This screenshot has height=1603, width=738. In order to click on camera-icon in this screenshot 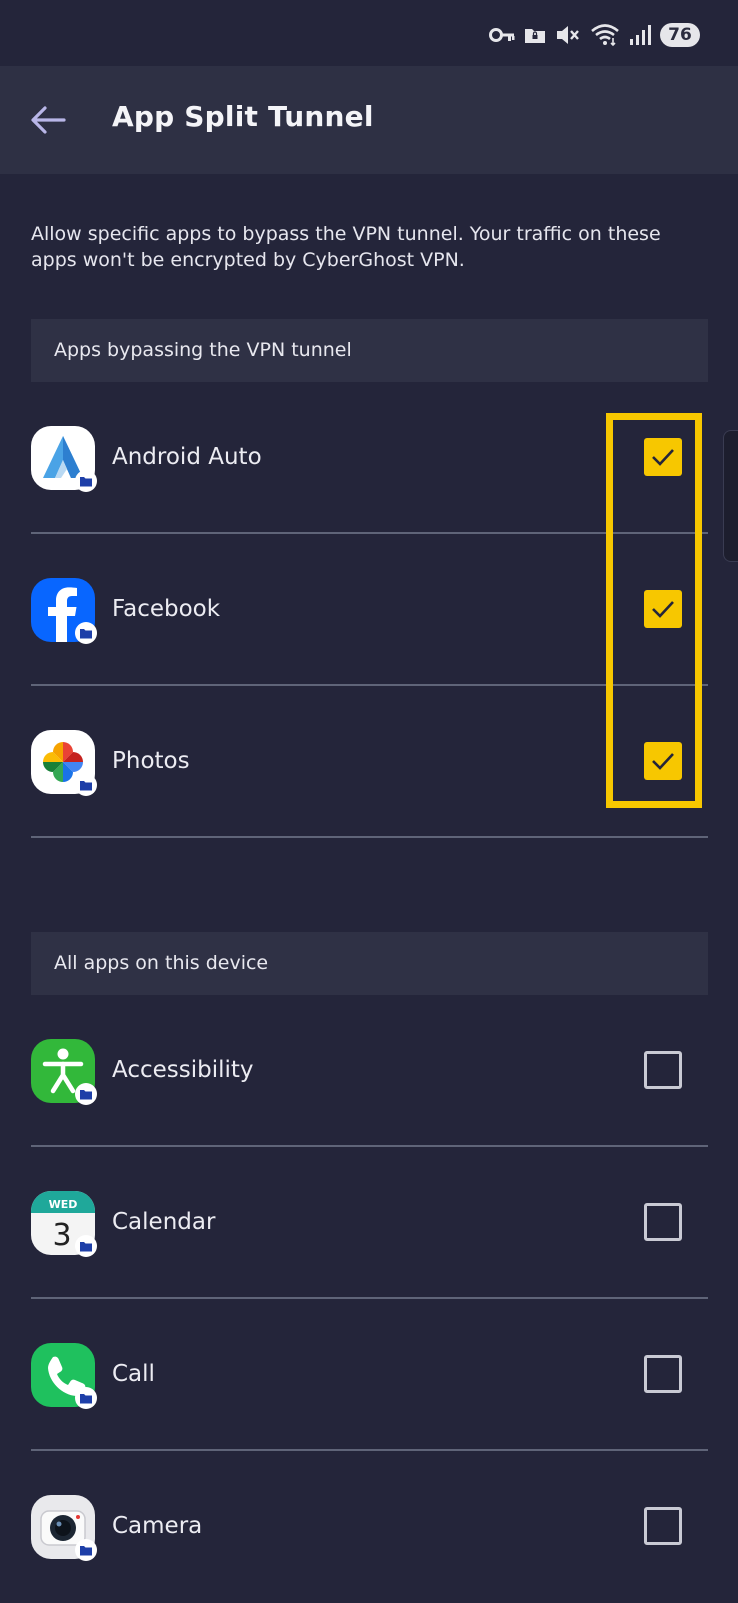, I will do `click(64, 1528)`.